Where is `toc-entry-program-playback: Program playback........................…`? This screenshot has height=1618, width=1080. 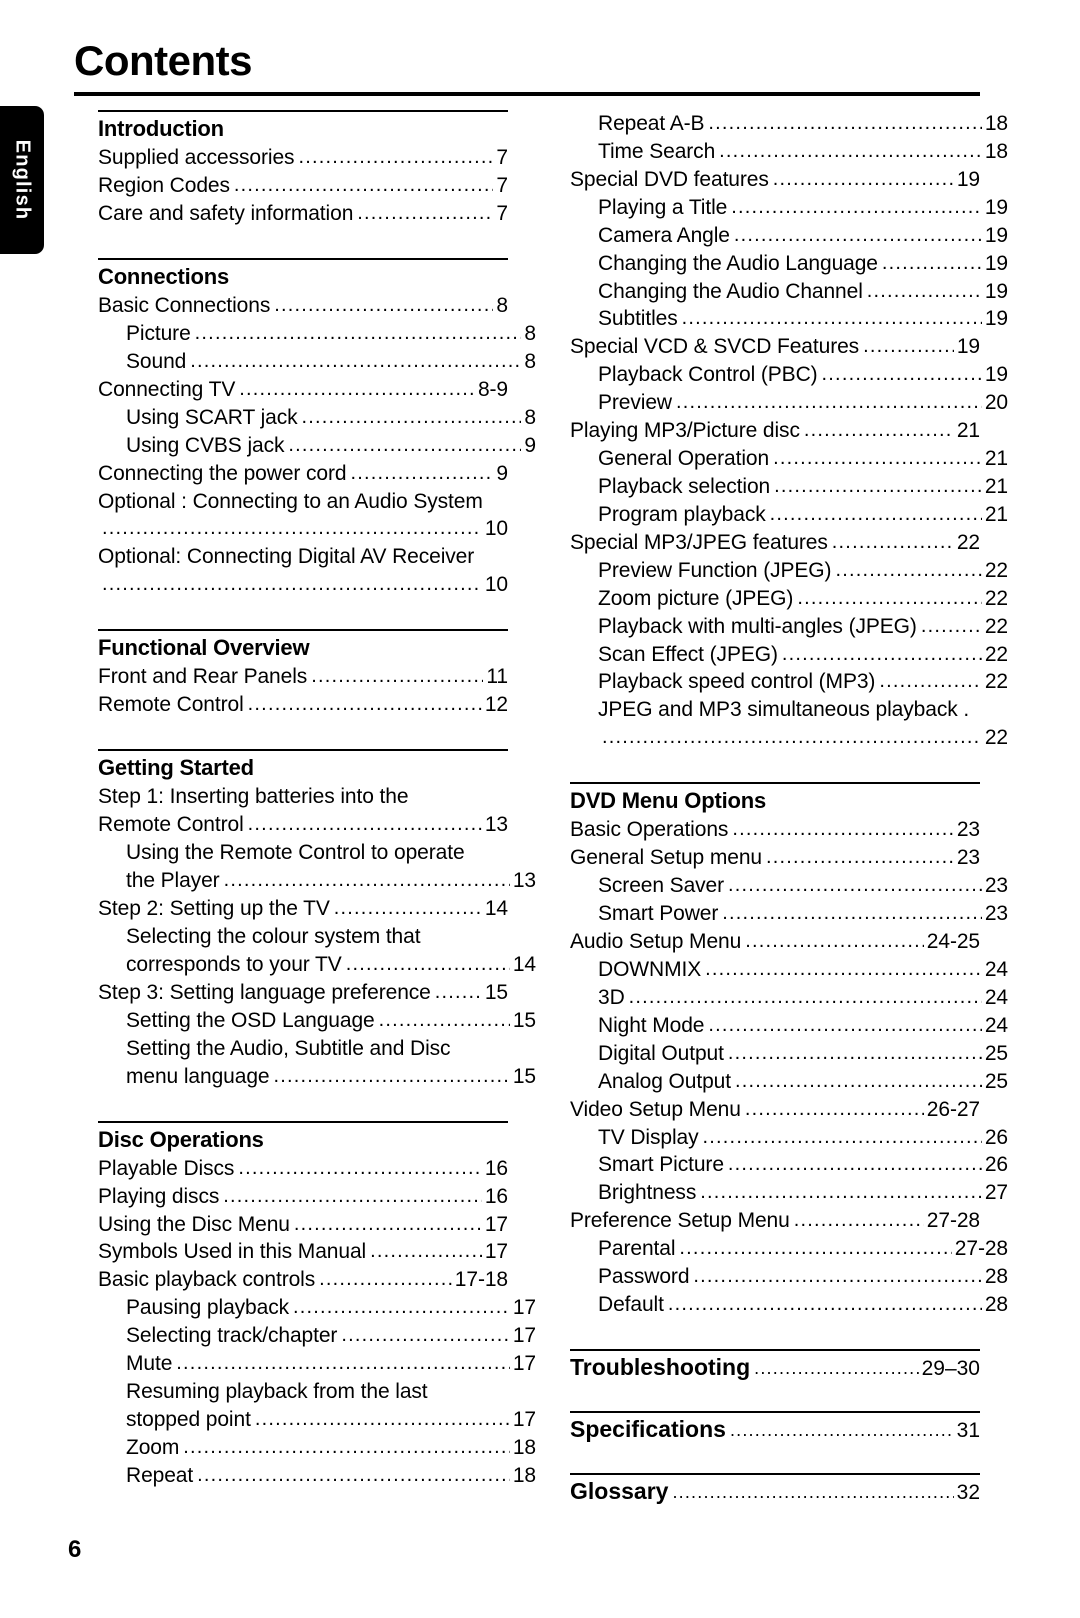 toc-entry-program-playback: Program playback........................… is located at coordinates (789, 515).